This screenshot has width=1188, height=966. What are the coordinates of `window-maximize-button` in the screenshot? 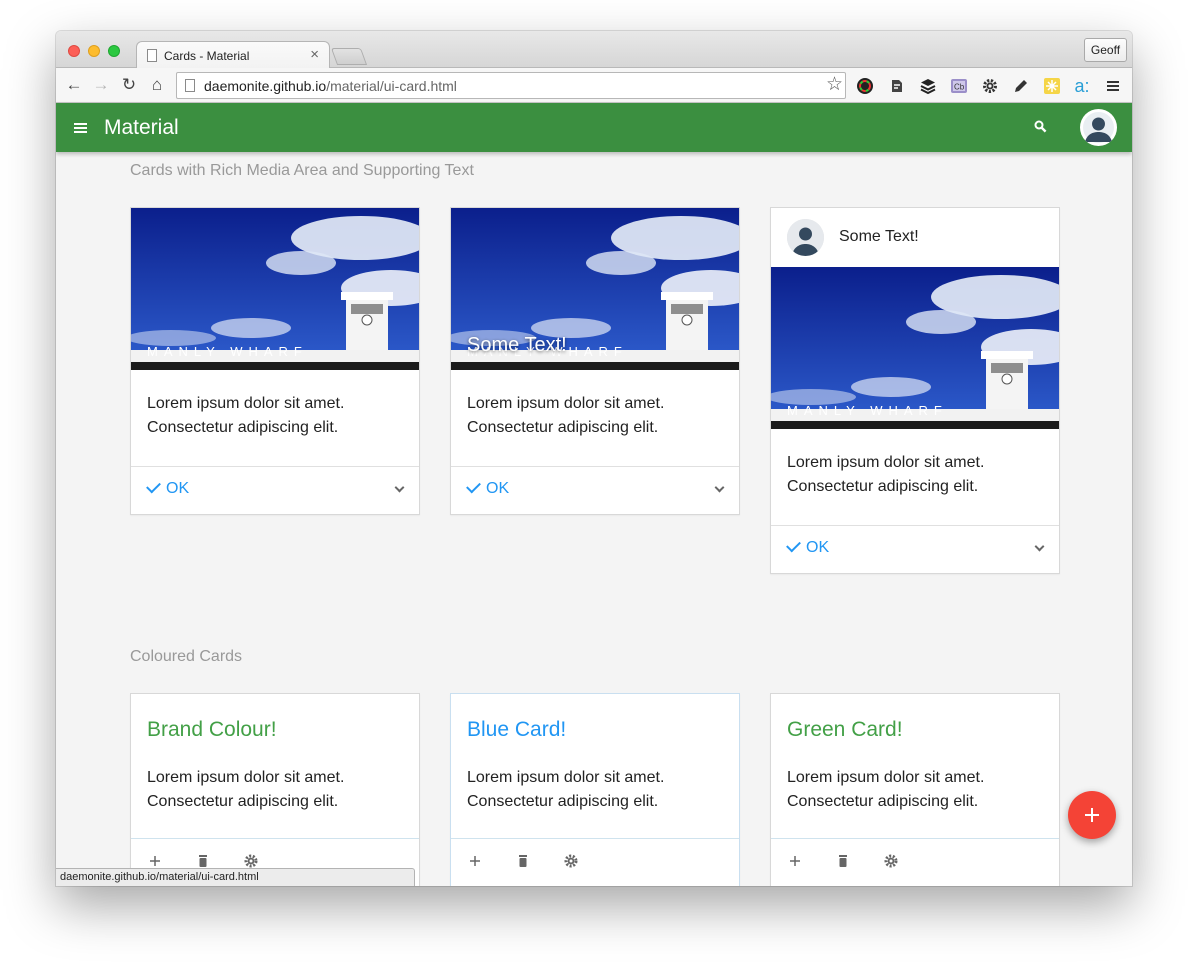 It's located at (114, 51).